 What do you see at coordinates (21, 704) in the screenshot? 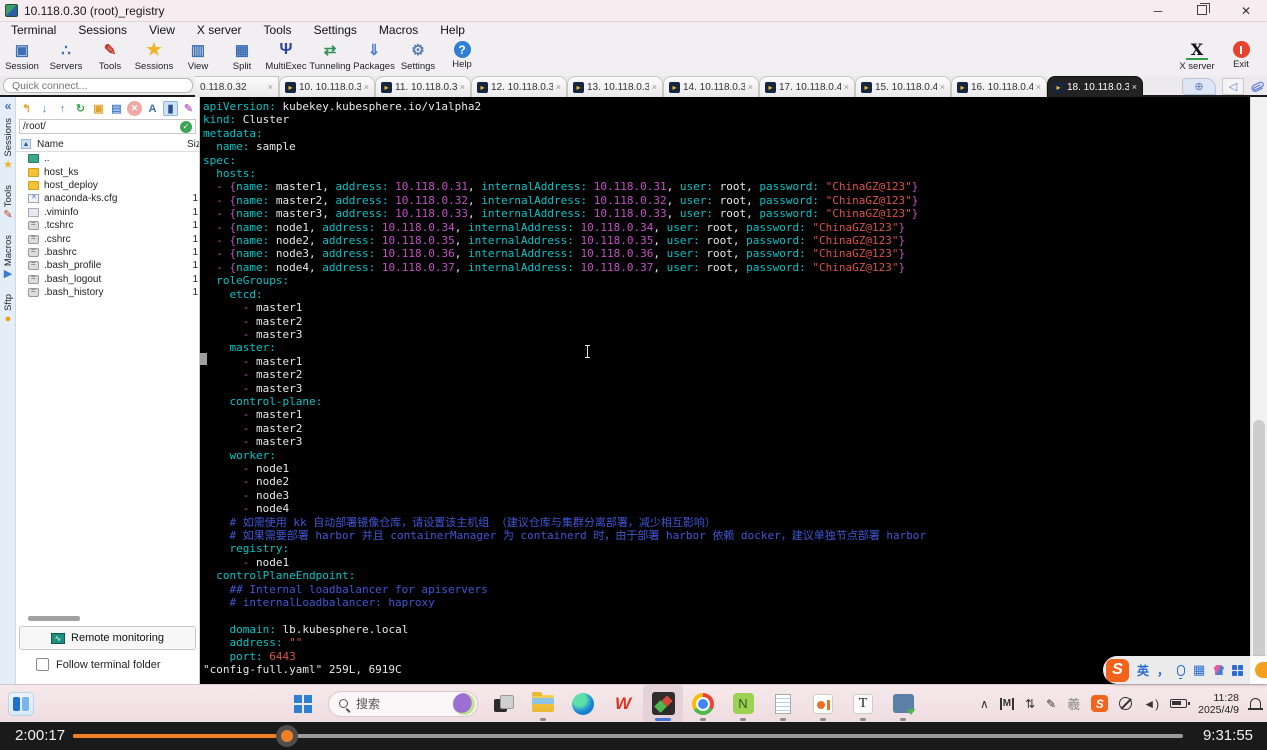
I see `widgets-button` at bounding box center [21, 704].